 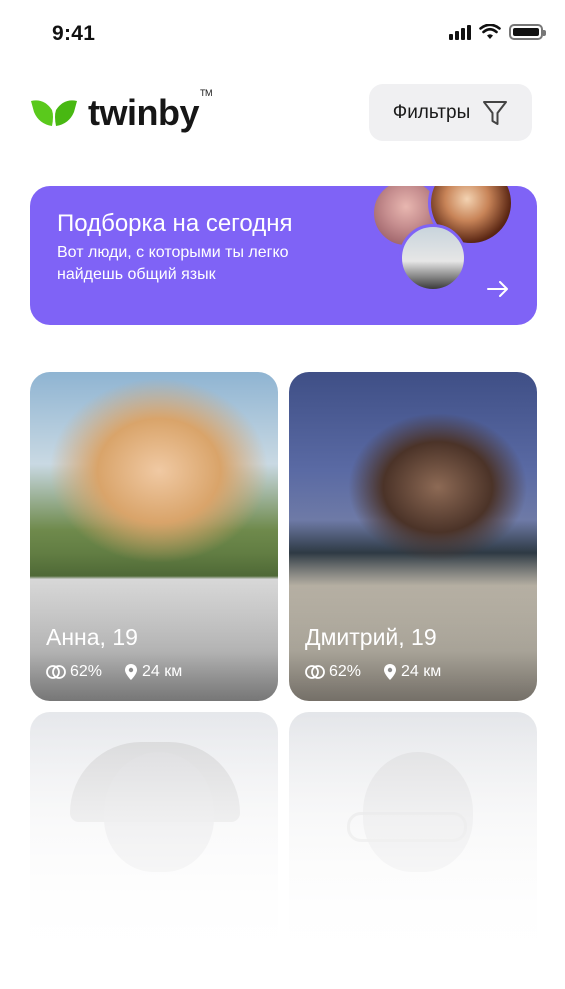 What do you see at coordinates (154, 536) in the screenshot?
I see `profile-card: Анна, 19 62% 24 км` at bounding box center [154, 536].